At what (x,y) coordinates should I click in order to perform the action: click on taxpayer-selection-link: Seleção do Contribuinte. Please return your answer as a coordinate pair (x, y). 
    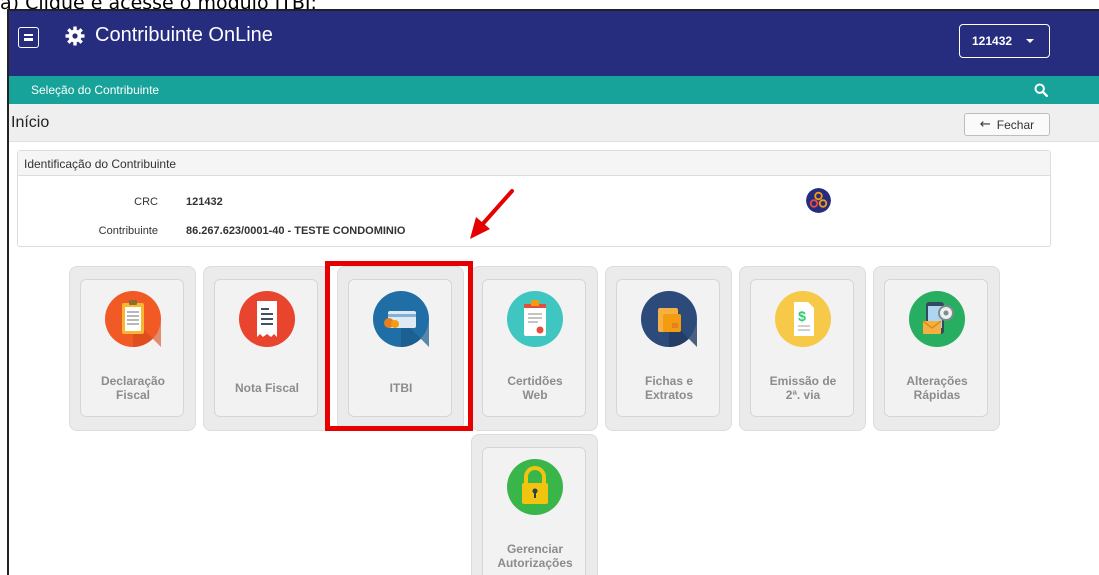
    Looking at the image, I should click on (95, 90).